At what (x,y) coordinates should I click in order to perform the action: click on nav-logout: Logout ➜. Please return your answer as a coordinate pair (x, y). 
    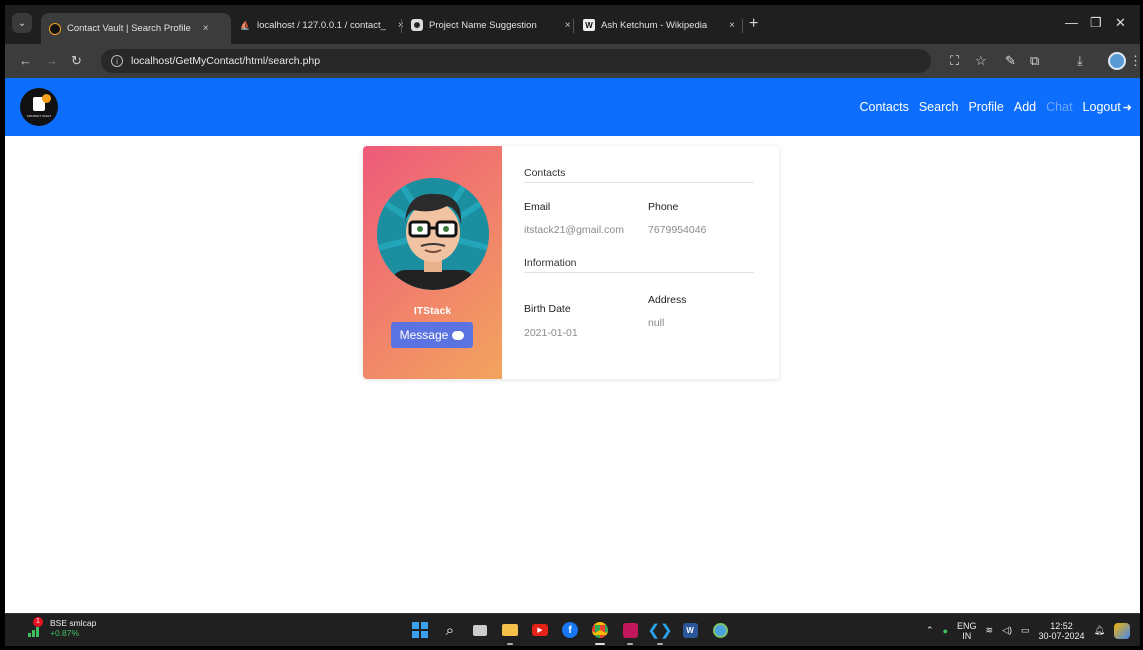
    Looking at the image, I should click on (1107, 107).